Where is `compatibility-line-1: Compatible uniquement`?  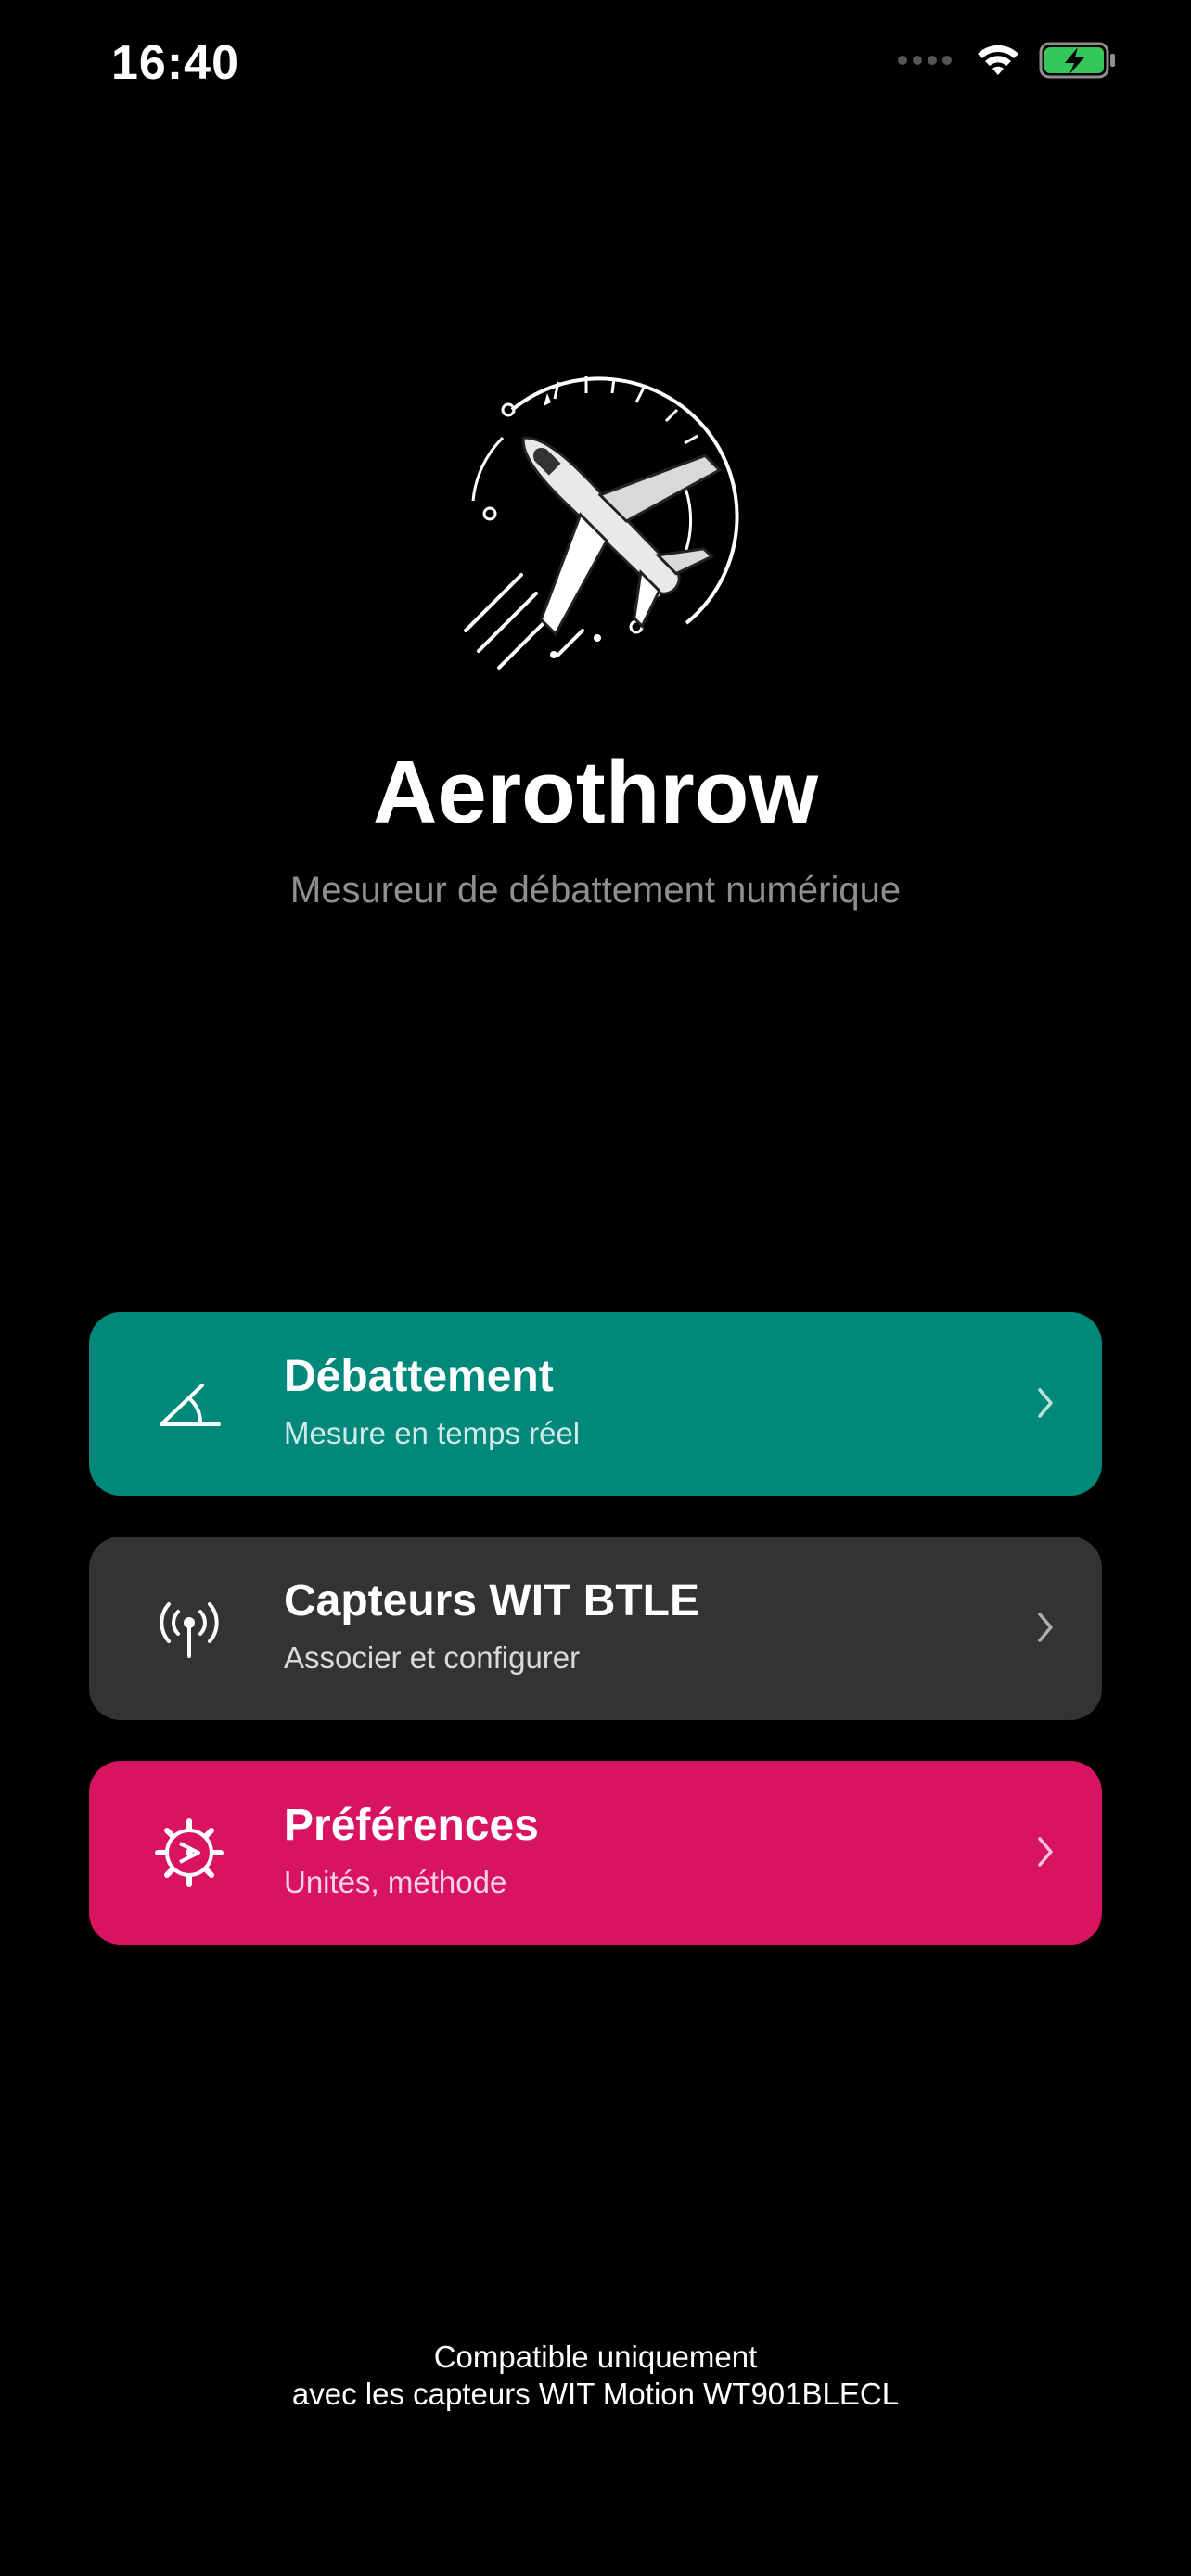 compatibility-line-1: Compatible uniquement is located at coordinates (595, 2357).